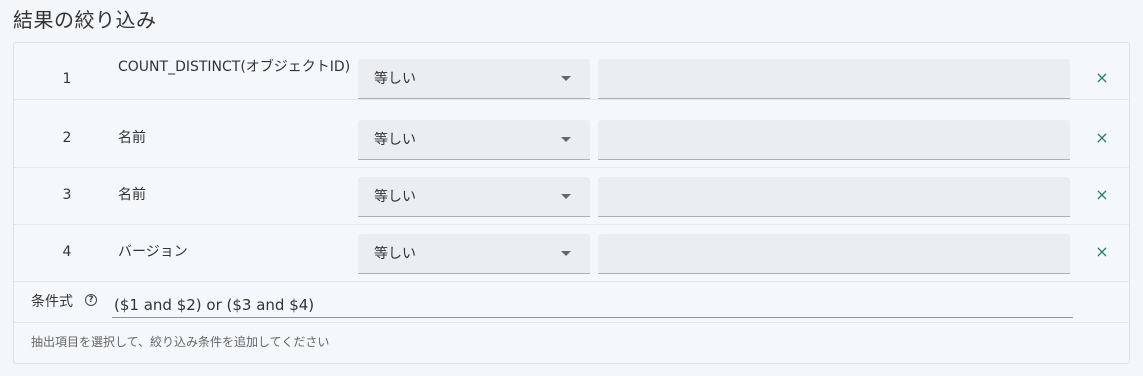 The height and width of the screenshot is (376, 1143). I want to click on section-title: 結果の絞り込み, so click(85, 20).